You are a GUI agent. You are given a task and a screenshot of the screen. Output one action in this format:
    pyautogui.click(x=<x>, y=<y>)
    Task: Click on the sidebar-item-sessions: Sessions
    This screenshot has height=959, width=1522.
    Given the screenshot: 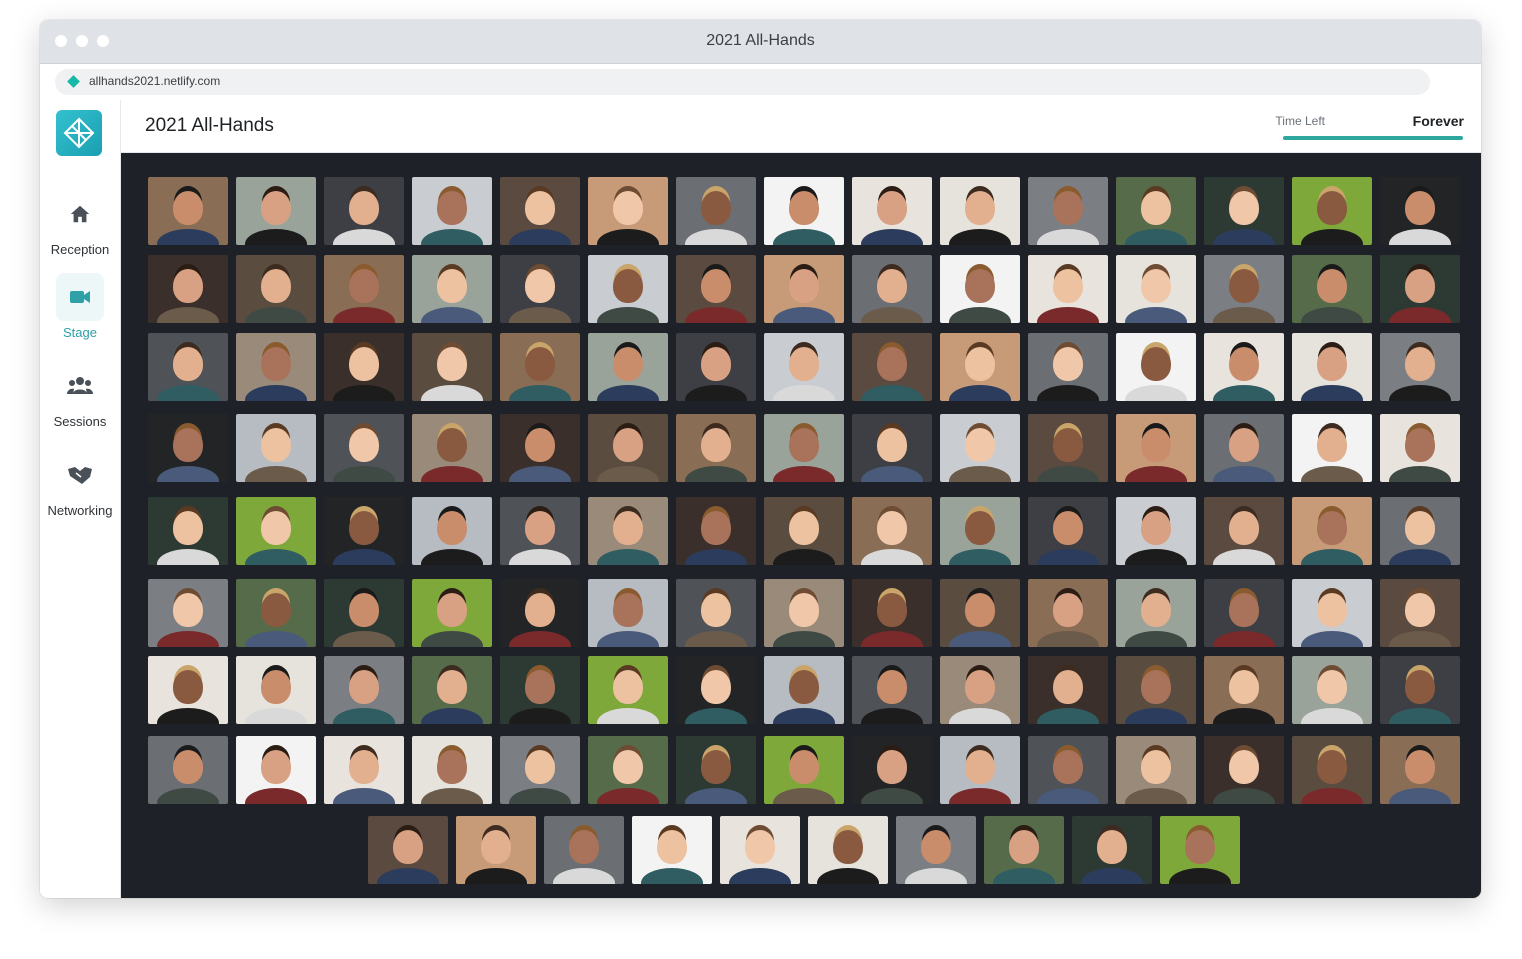 What is the action you would take?
    pyautogui.click(x=80, y=395)
    